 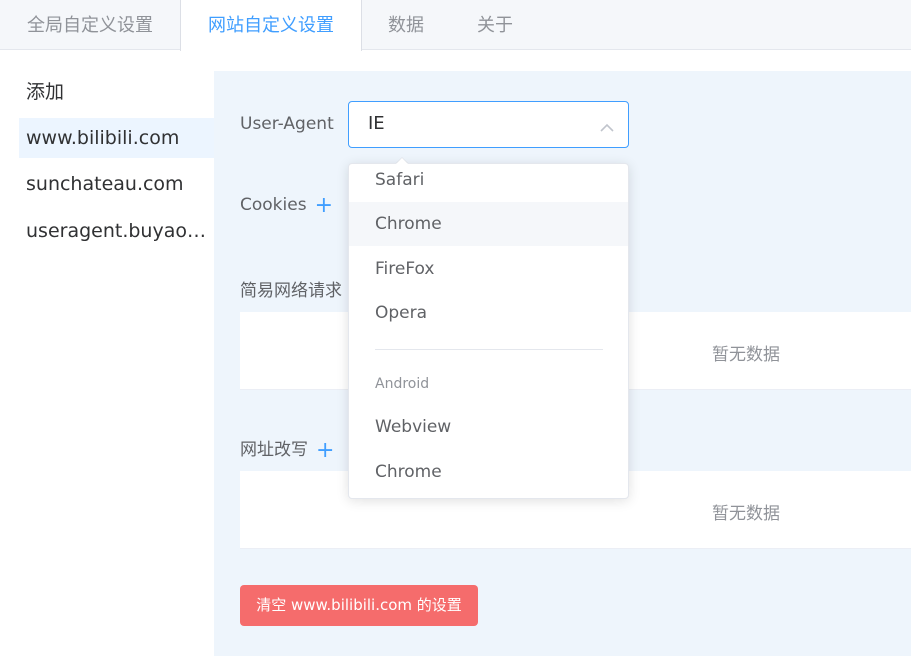 I want to click on tab-global-settings: 全局自定义设置, so click(x=90, y=25).